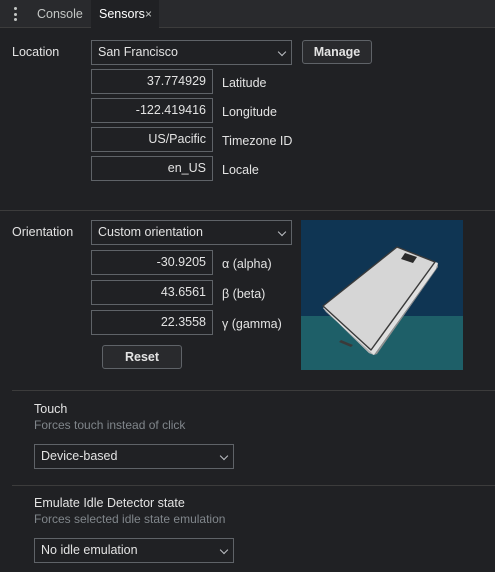 The height and width of the screenshot is (572, 495). I want to click on manage-button: Manage, so click(337, 52).